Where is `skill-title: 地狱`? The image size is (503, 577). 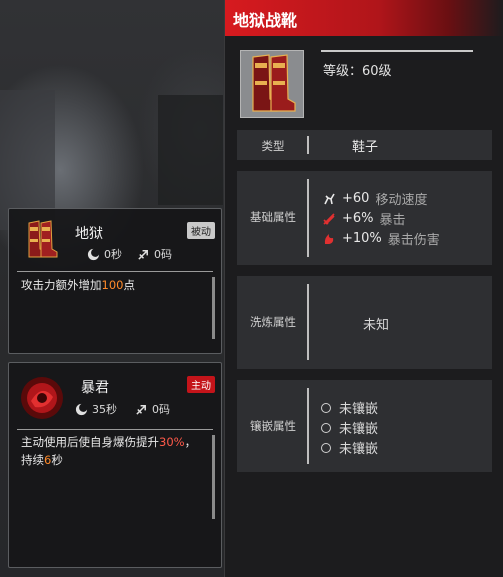
skill-title: 地狱 is located at coordinates (89, 234).